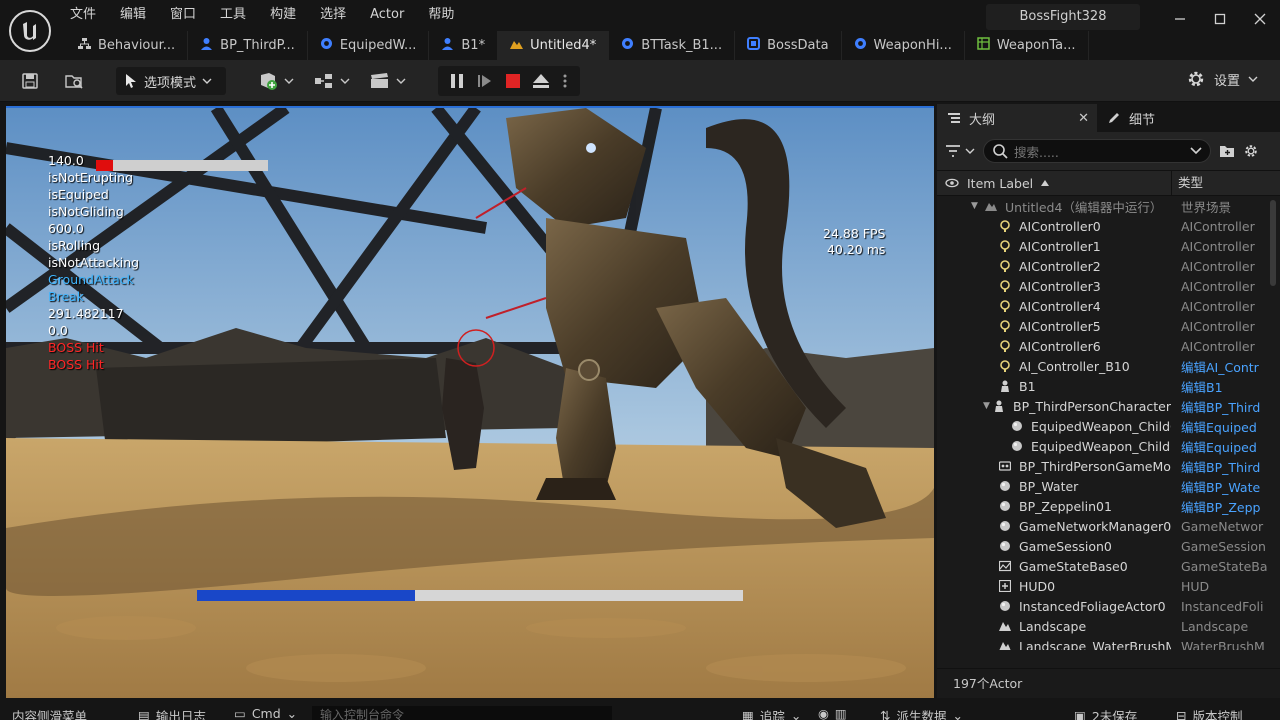 The height and width of the screenshot is (720, 1280). I want to click on source-control-label: 版本控制, so click(1217, 714).